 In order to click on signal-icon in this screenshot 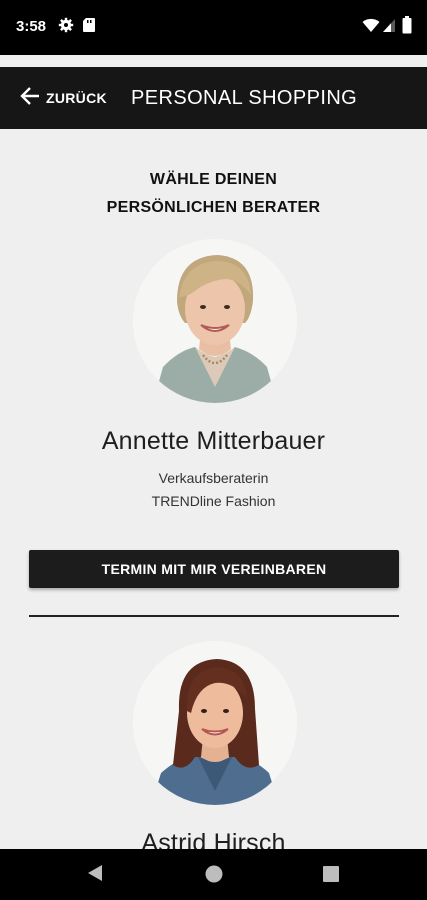, I will do `click(389, 28)`.